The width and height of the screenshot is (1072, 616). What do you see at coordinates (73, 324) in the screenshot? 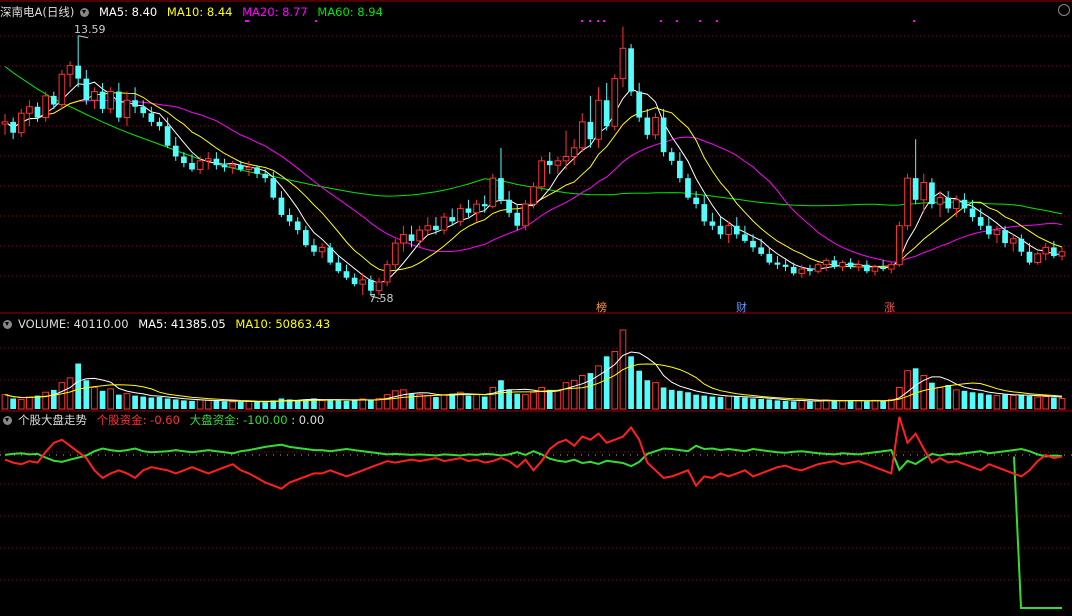
I see `volume-title: VOLUME: 40110.00` at bounding box center [73, 324].